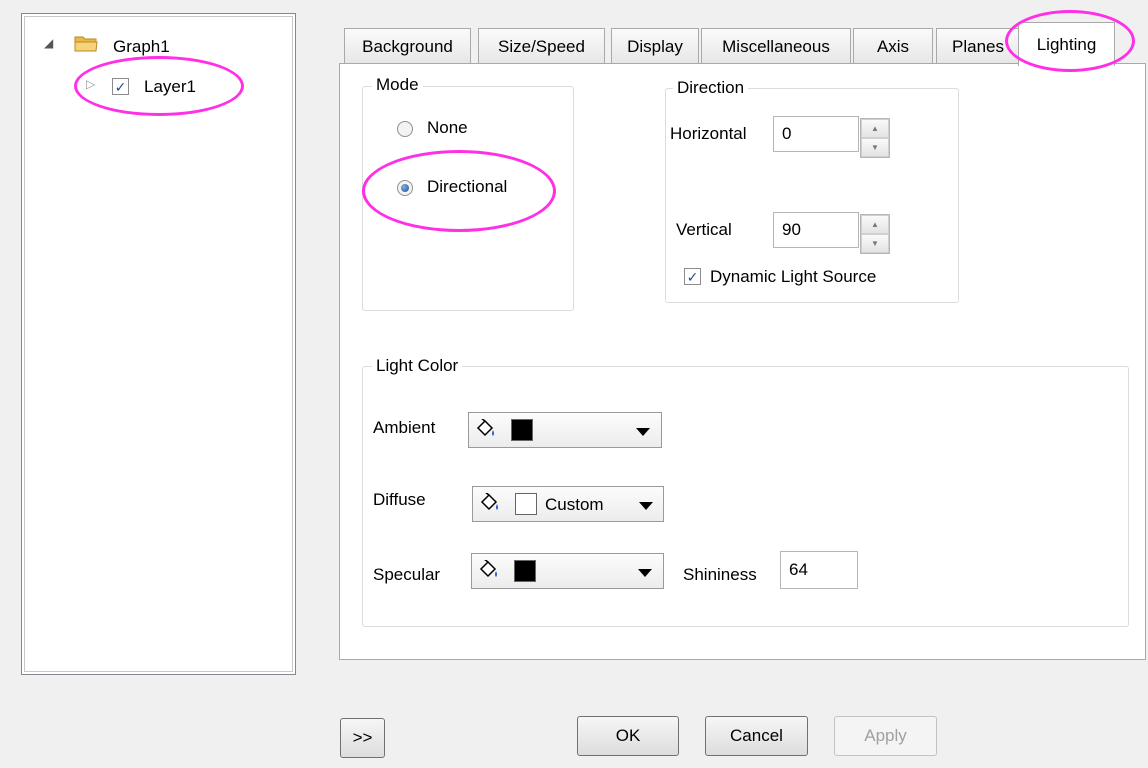 The width and height of the screenshot is (1148, 768). Describe the element at coordinates (120, 86) in the screenshot. I see `layer-checkbox: ✓` at that location.